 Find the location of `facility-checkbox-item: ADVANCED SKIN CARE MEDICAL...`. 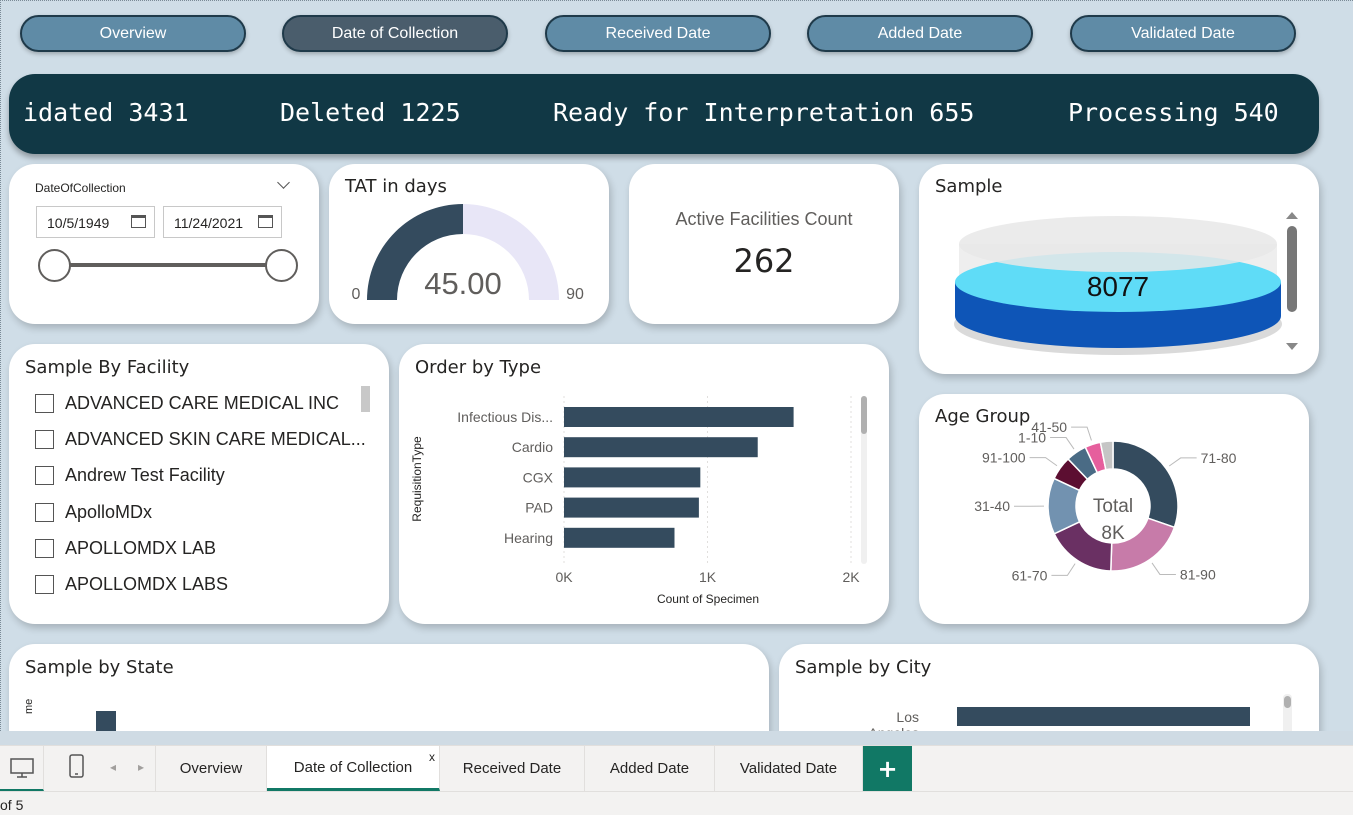

facility-checkbox-item: ADVANCED SKIN CARE MEDICAL... is located at coordinates (200, 439).